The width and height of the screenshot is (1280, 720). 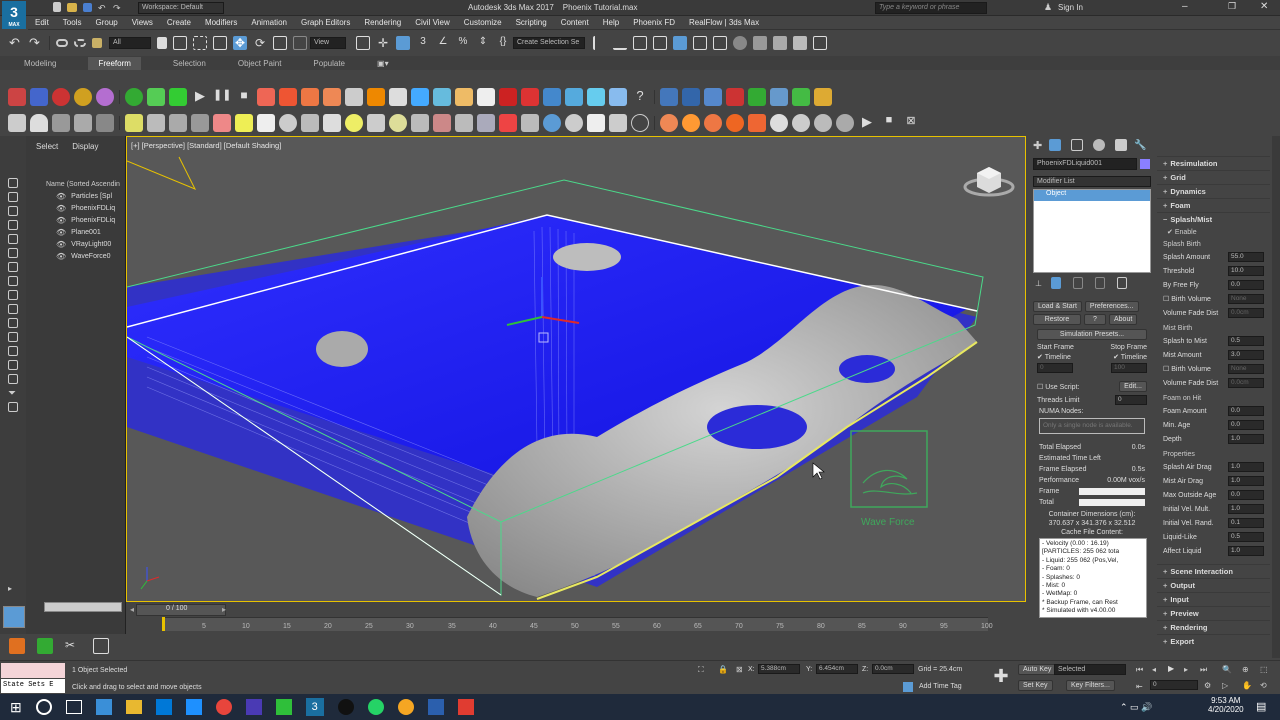 I want to click on menu-rendering: Rendering, so click(x=382, y=22).